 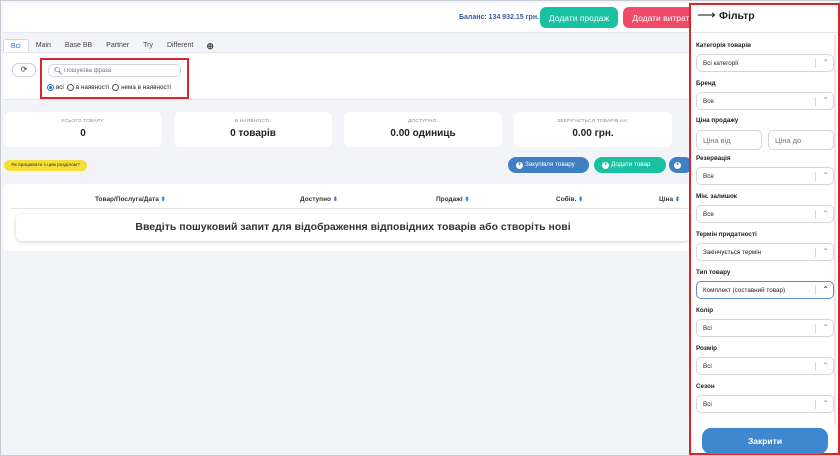 I want to click on filter-label-size: Розмір, so click(x=707, y=348).